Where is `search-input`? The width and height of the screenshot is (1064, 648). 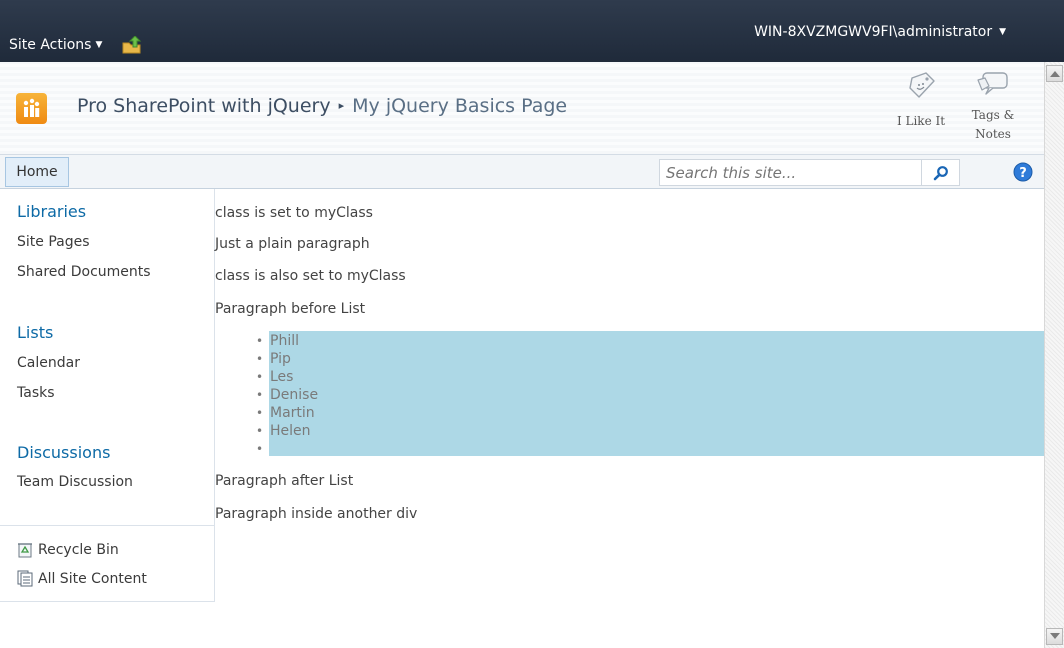
search-input is located at coordinates (790, 172).